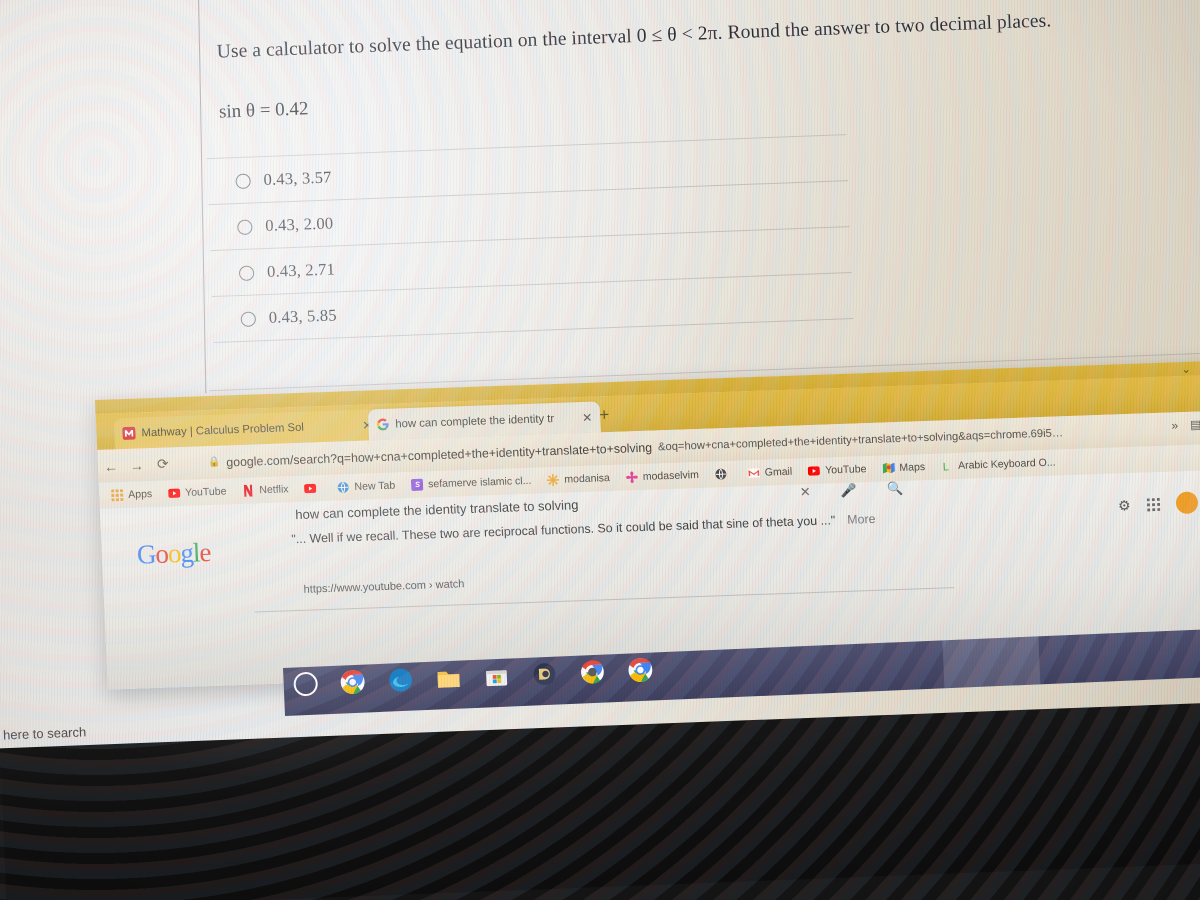 The image size is (1200, 900). I want to click on bookmark-label: modanisa, so click(587, 479).